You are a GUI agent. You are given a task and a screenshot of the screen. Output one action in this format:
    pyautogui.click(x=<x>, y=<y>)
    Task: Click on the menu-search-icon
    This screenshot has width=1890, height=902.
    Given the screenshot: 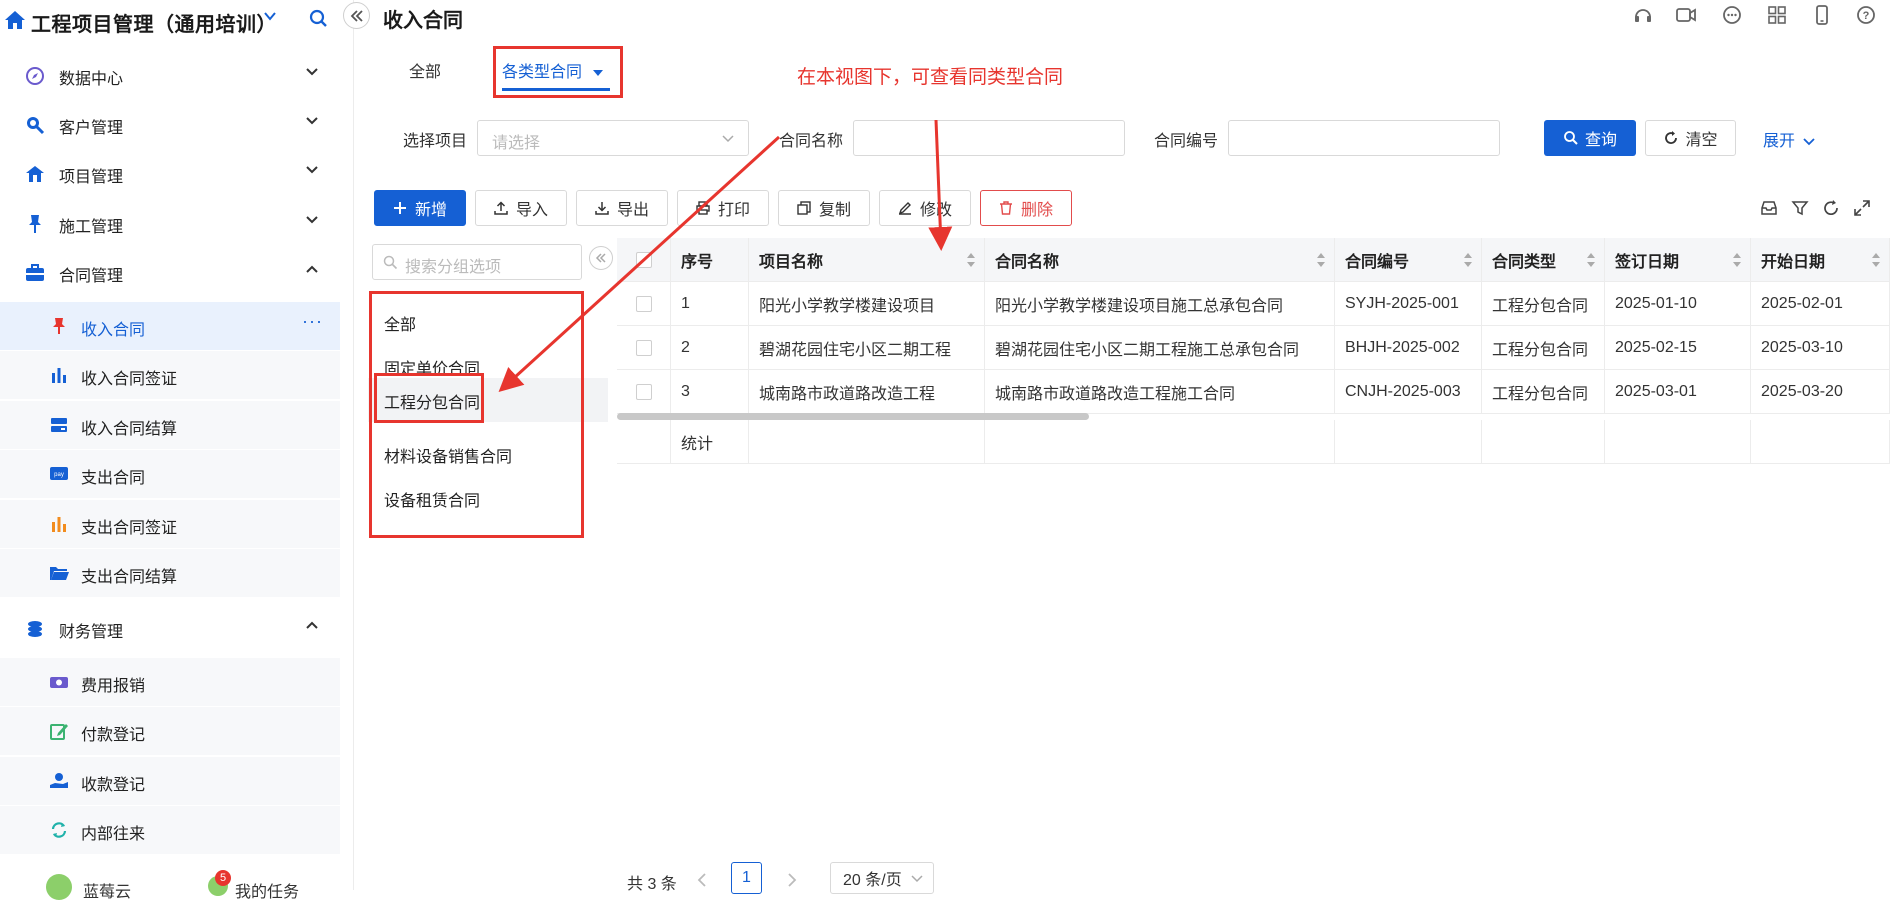 What is the action you would take?
    pyautogui.click(x=319, y=19)
    